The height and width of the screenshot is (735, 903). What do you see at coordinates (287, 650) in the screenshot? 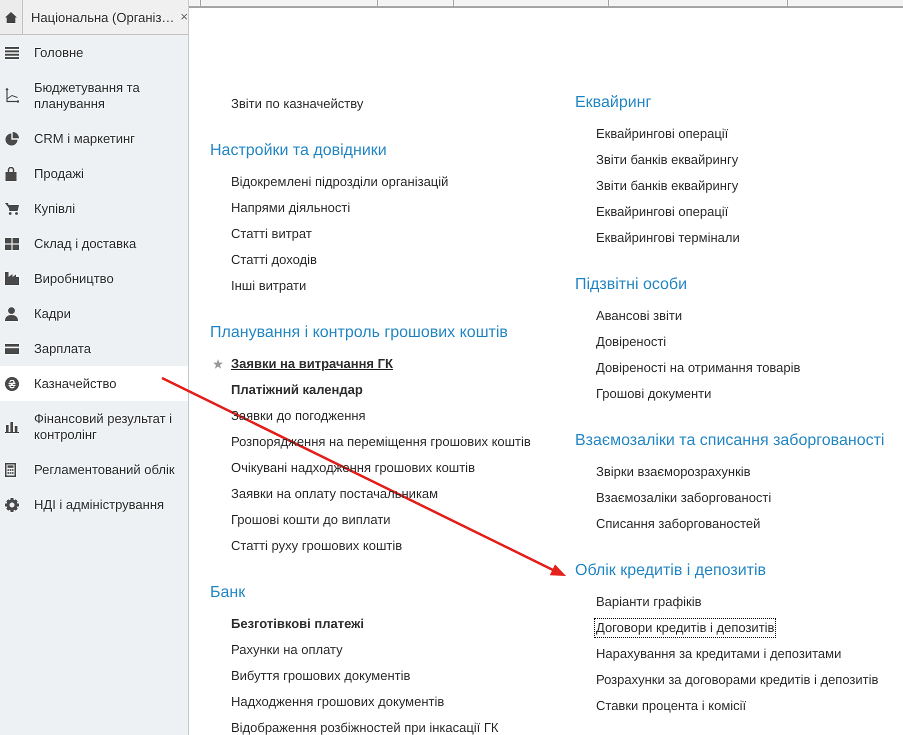
I see `menu-link: Рахунки на оплату` at bounding box center [287, 650].